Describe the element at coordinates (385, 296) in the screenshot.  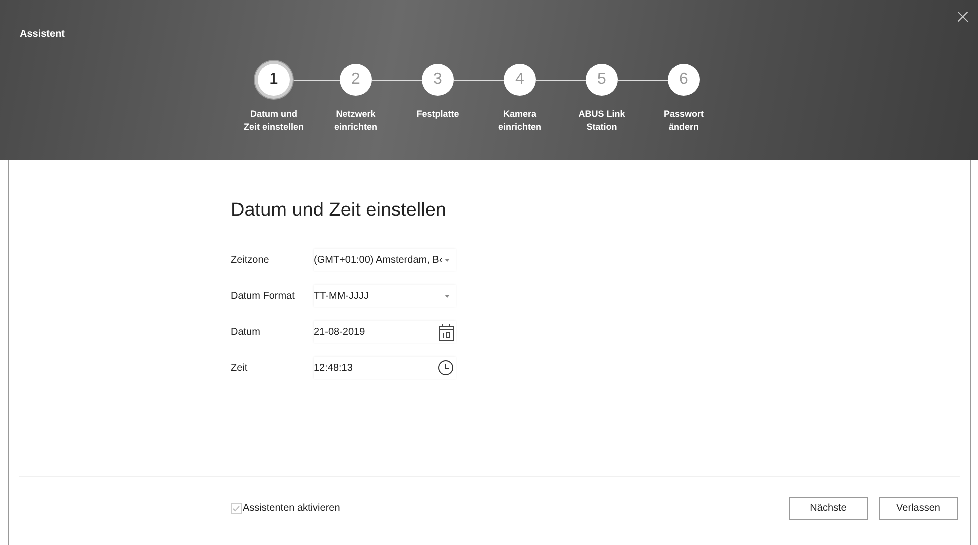
I see `dropdown-field: TT-MM-JJJJ` at that location.